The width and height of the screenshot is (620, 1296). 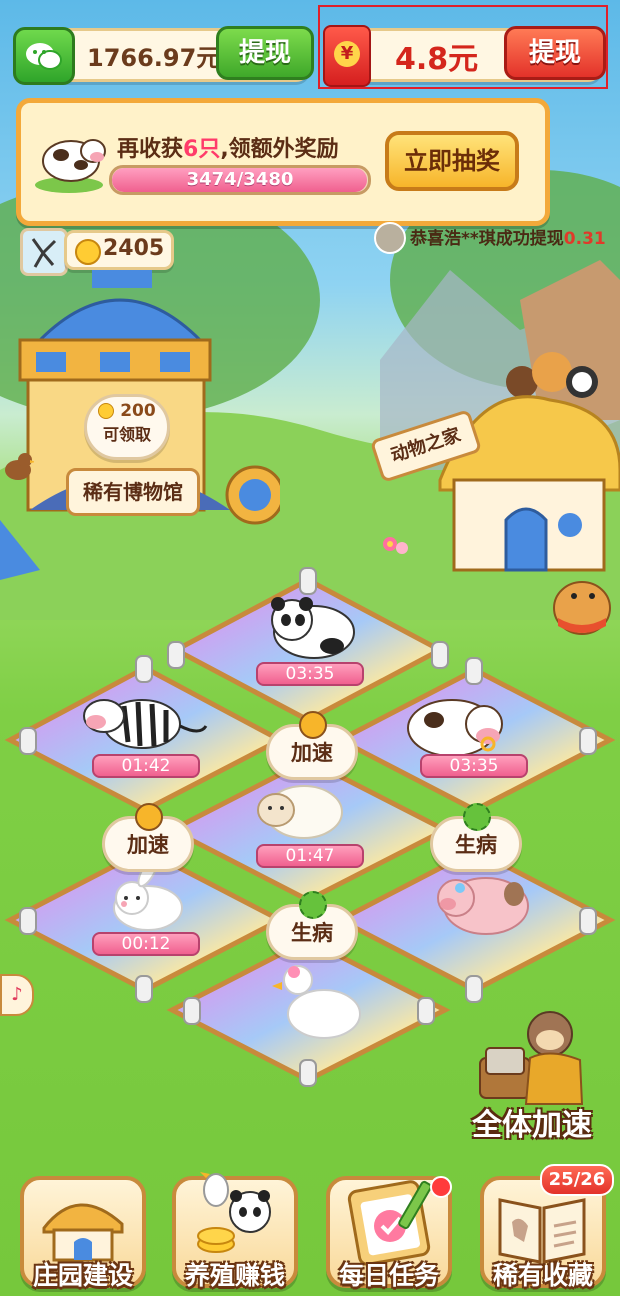 I want to click on harvest-progress-bar: 3474/3480, so click(x=240, y=180).